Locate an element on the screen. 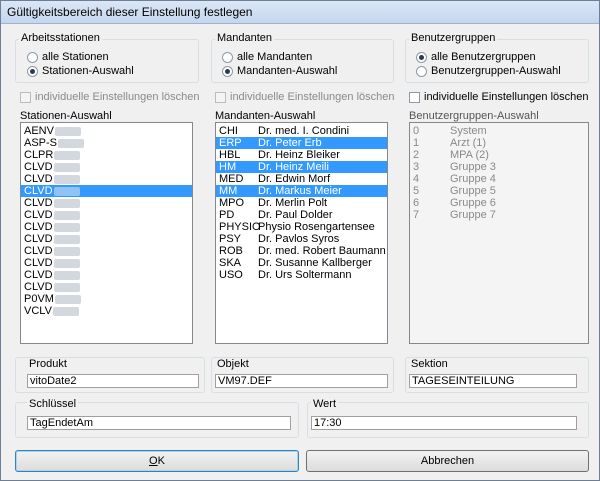  benutzergruppen-group-label: Benutzergruppen is located at coordinates (453, 38).